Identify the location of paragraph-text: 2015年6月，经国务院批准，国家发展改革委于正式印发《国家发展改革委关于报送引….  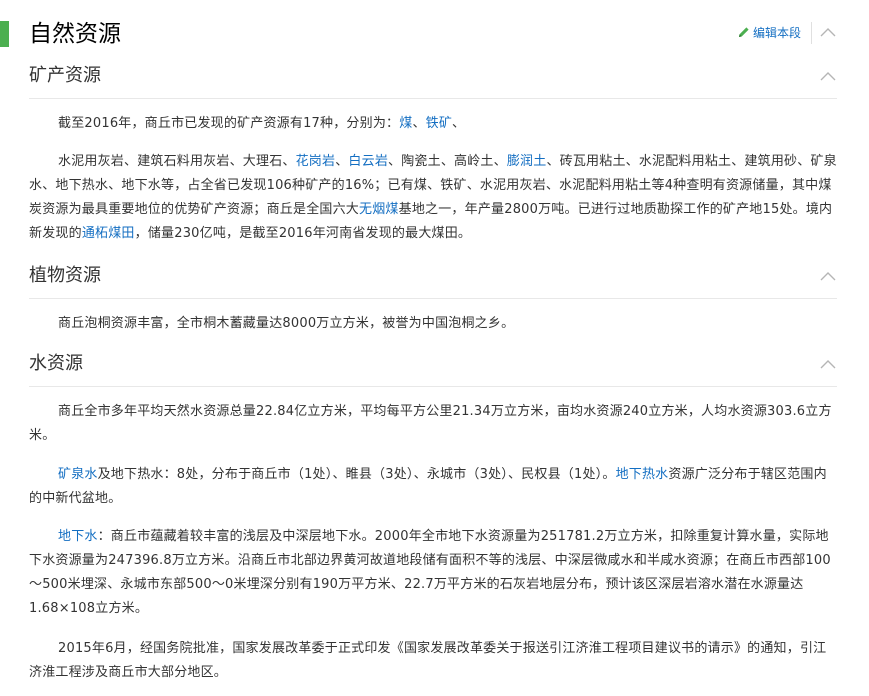
(428, 660).